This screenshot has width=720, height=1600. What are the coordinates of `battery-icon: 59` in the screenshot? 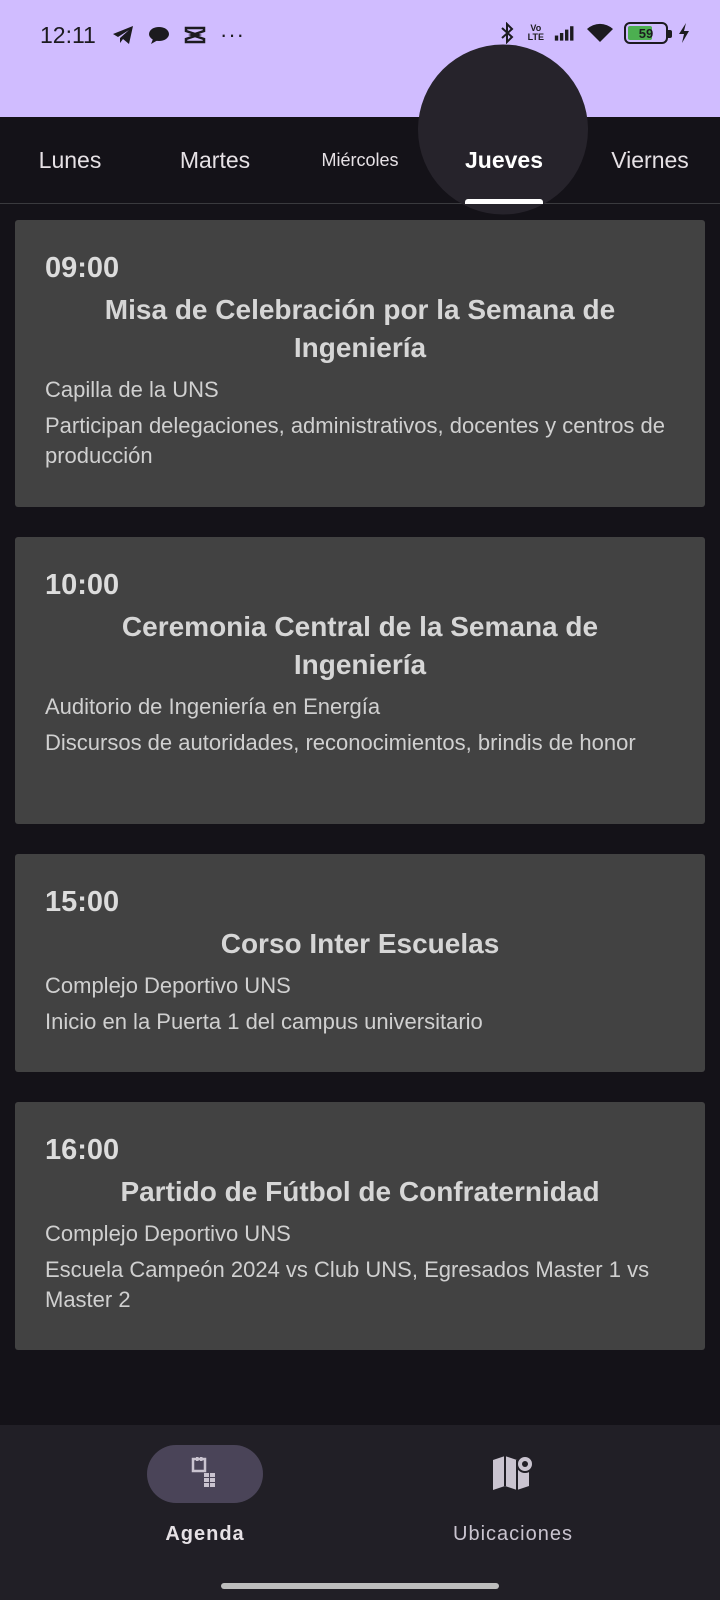 It's located at (648, 33).